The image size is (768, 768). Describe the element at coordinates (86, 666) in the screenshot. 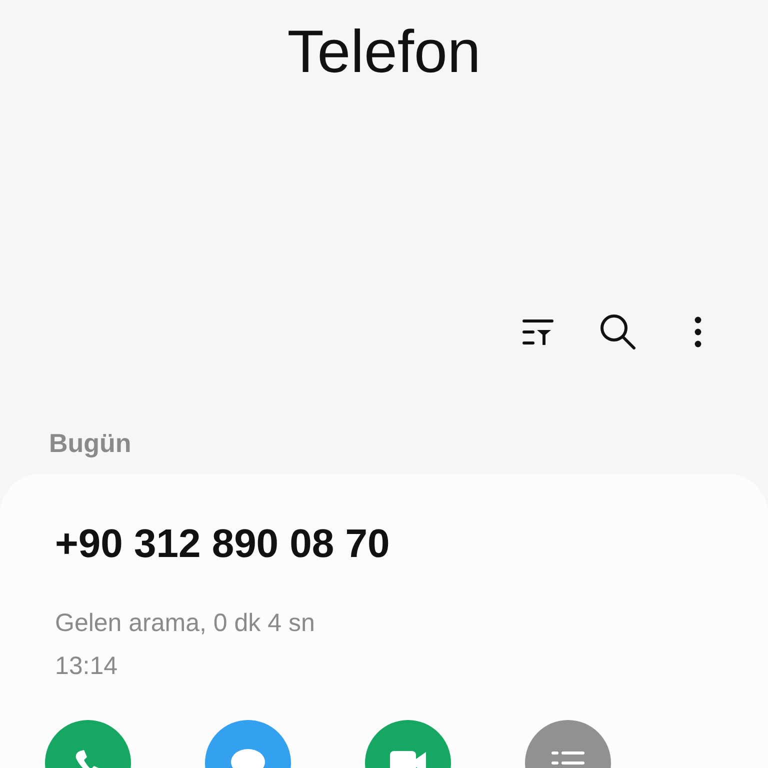

I see `call-time: 13:14` at that location.